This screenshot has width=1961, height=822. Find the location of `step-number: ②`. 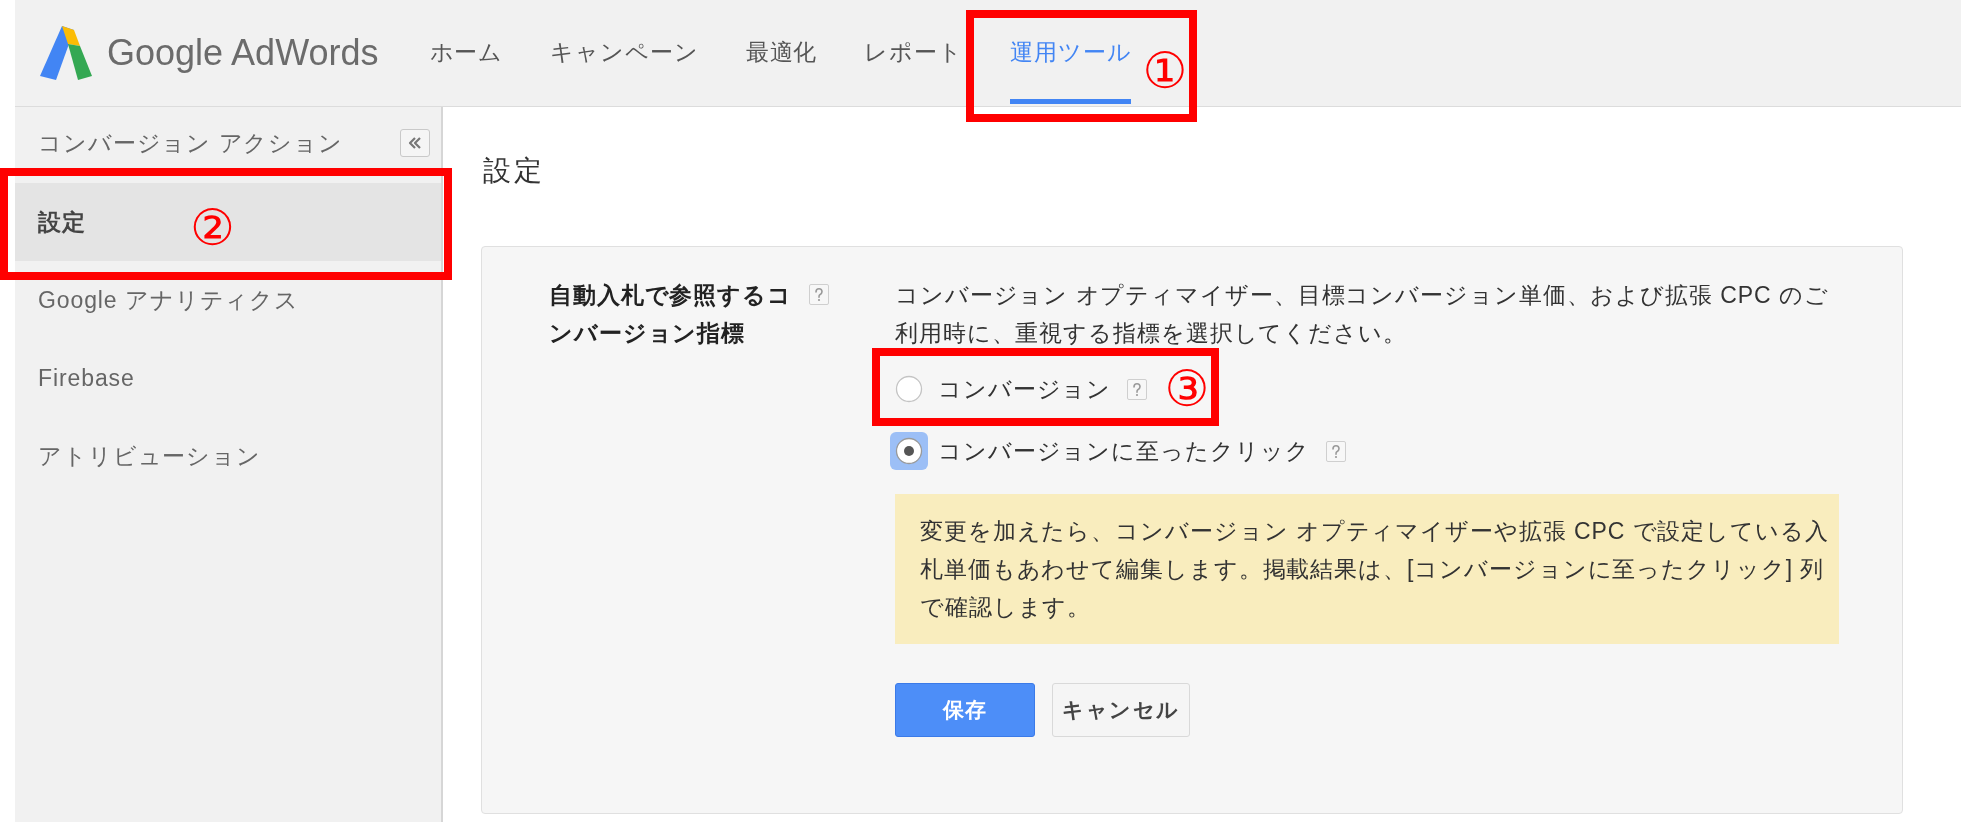

step-number: ② is located at coordinates (212, 228).